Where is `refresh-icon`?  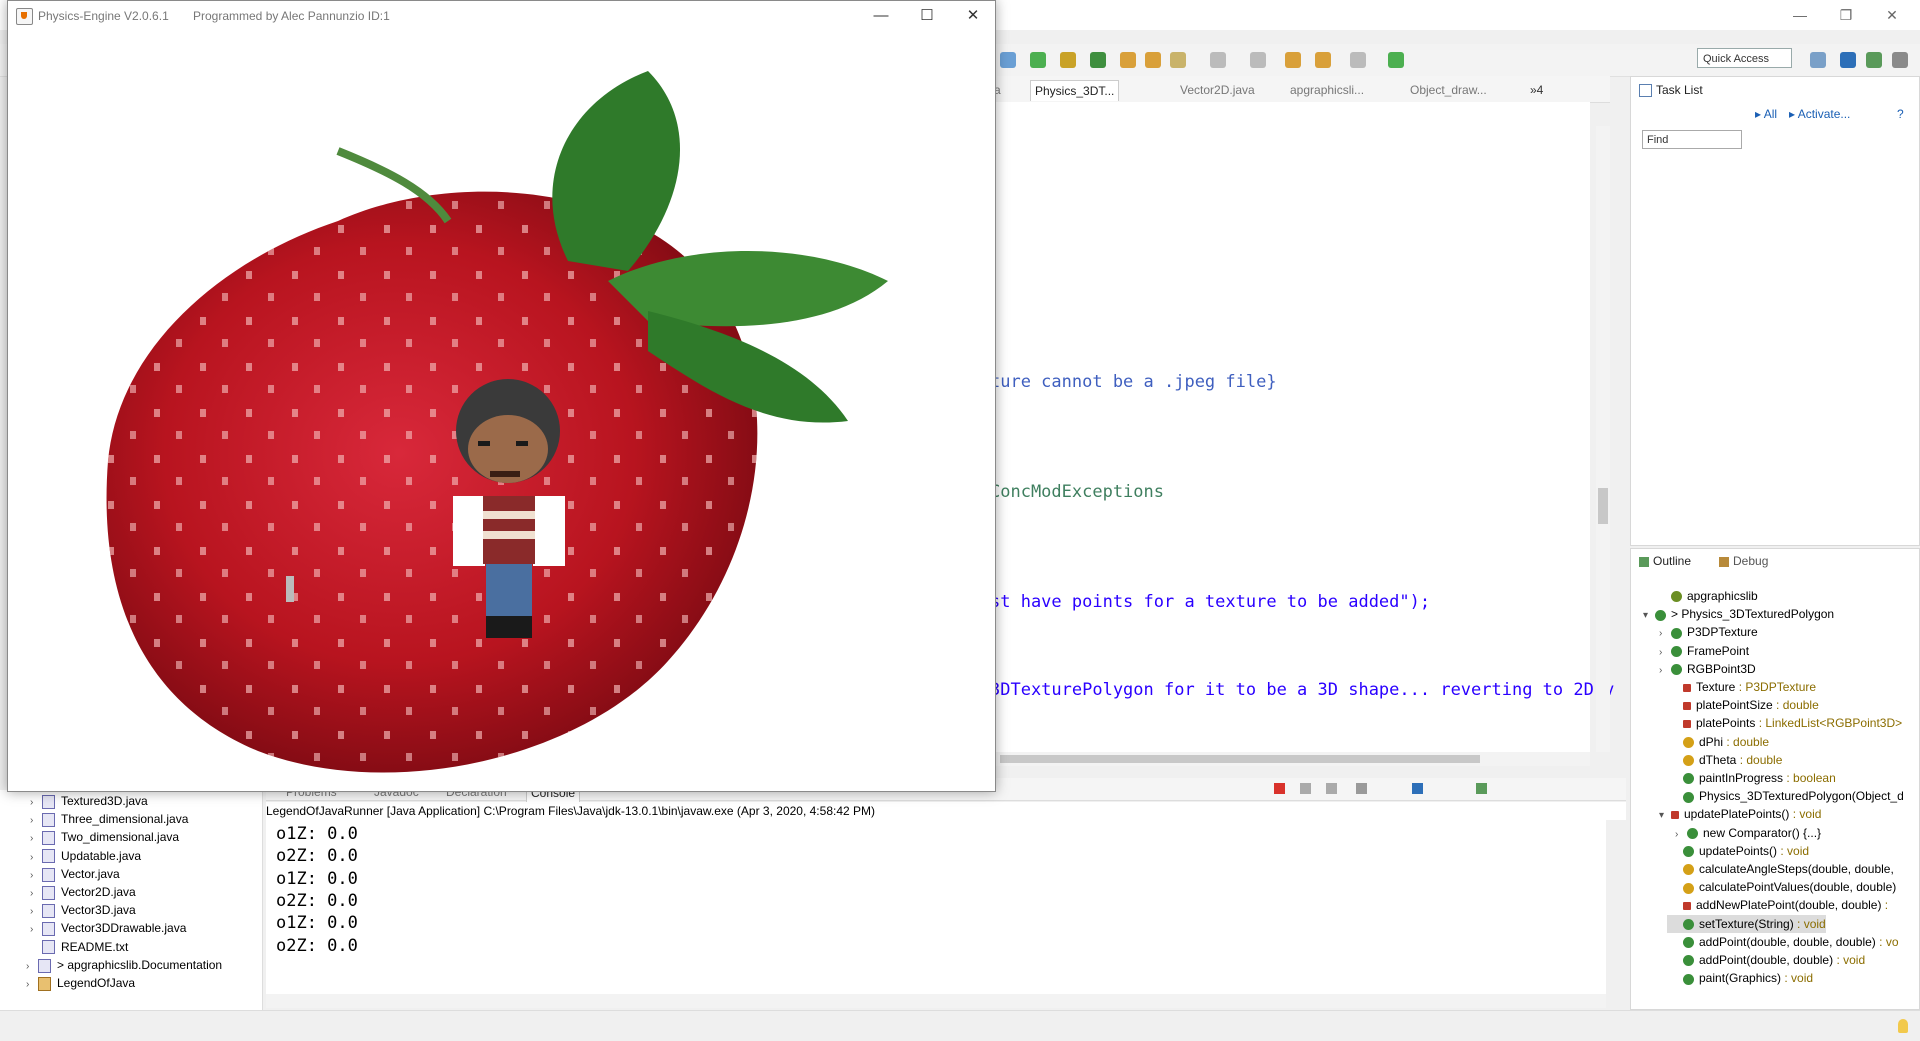 refresh-icon is located at coordinates (1098, 60).